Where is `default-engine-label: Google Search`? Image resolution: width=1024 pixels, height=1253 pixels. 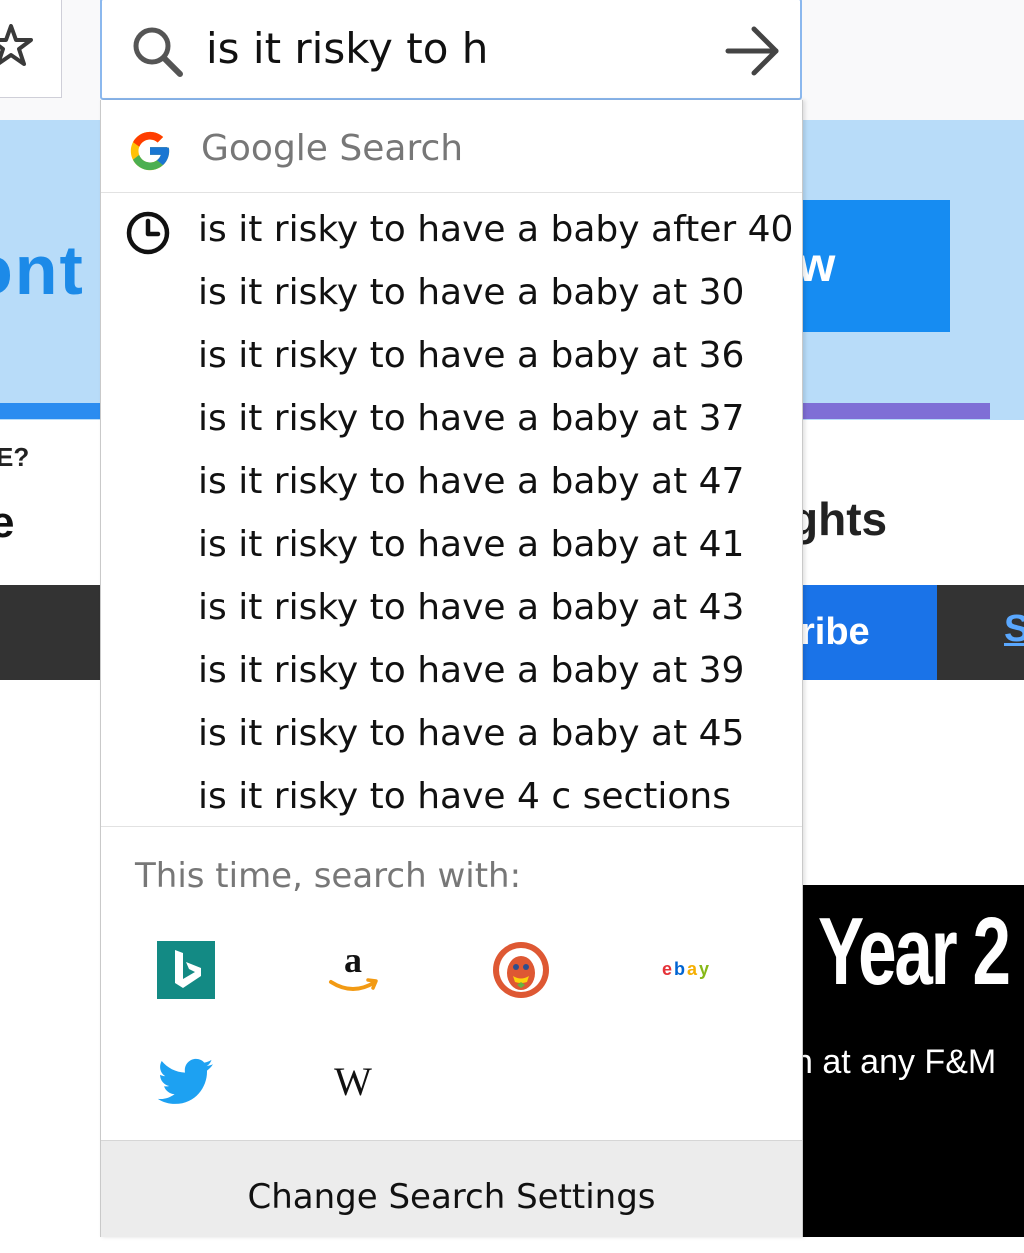
default-engine-label: Google Search is located at coordinates (332, 148).